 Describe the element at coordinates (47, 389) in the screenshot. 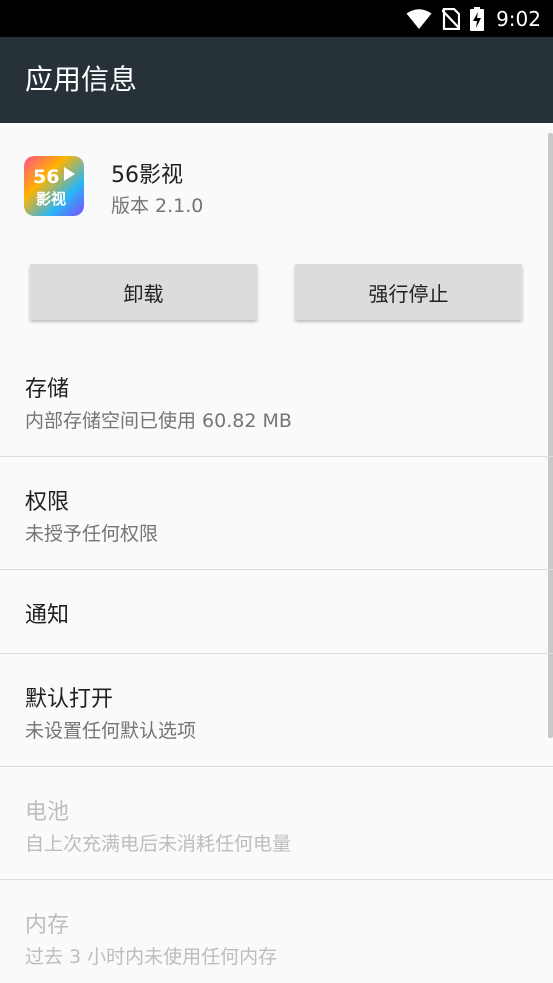

I see `settings-item-title: 存储` at that location.